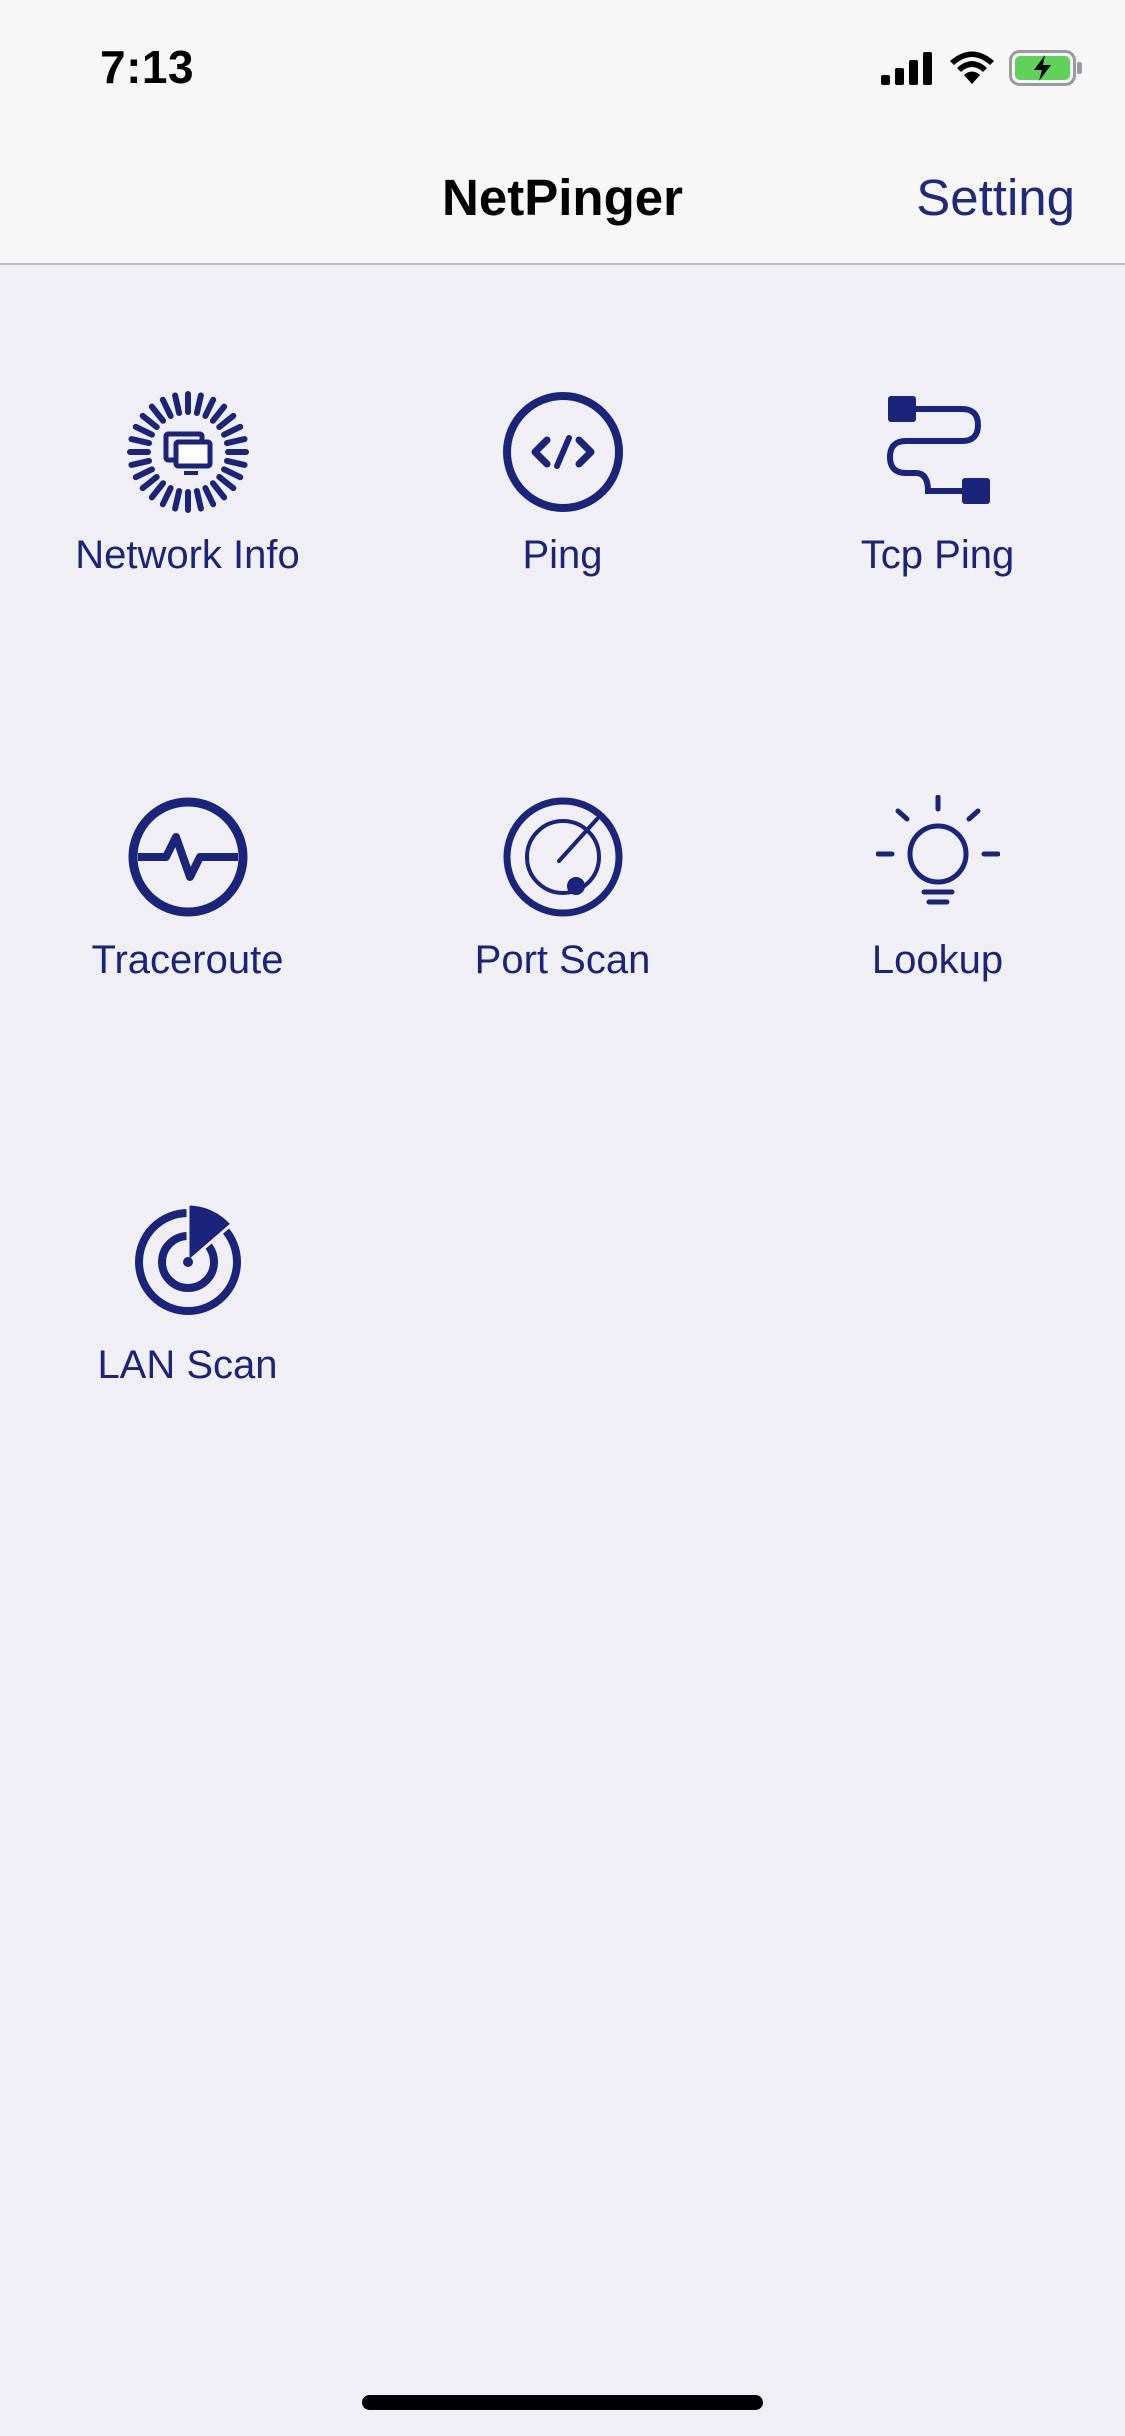  I want to click on tool-tcp-ping: Tcp Ping, so click(937, 467).